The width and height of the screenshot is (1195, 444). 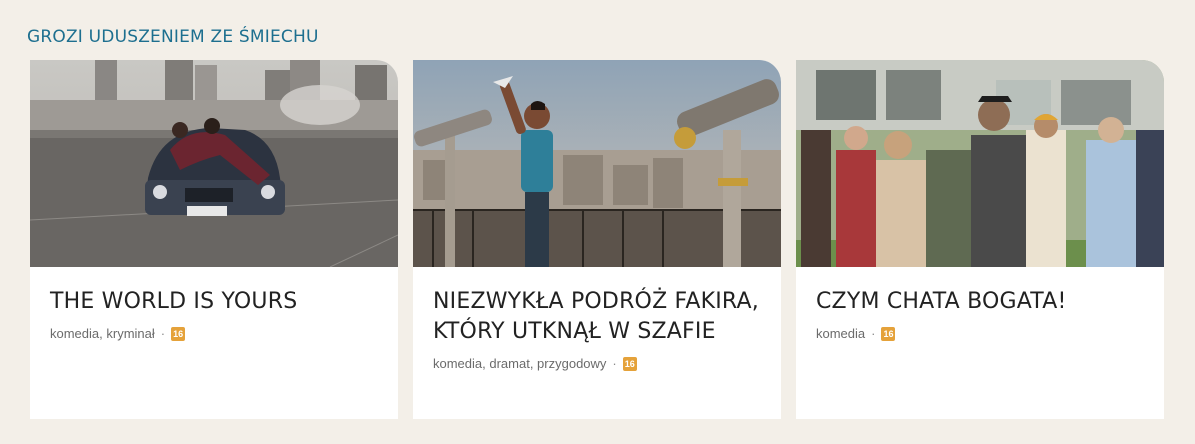 What do you see at coordinates (214, 333) in the screenshot?
I see `movie-meta: komedia, kryminał · 16` at bounding box center [214, 333].